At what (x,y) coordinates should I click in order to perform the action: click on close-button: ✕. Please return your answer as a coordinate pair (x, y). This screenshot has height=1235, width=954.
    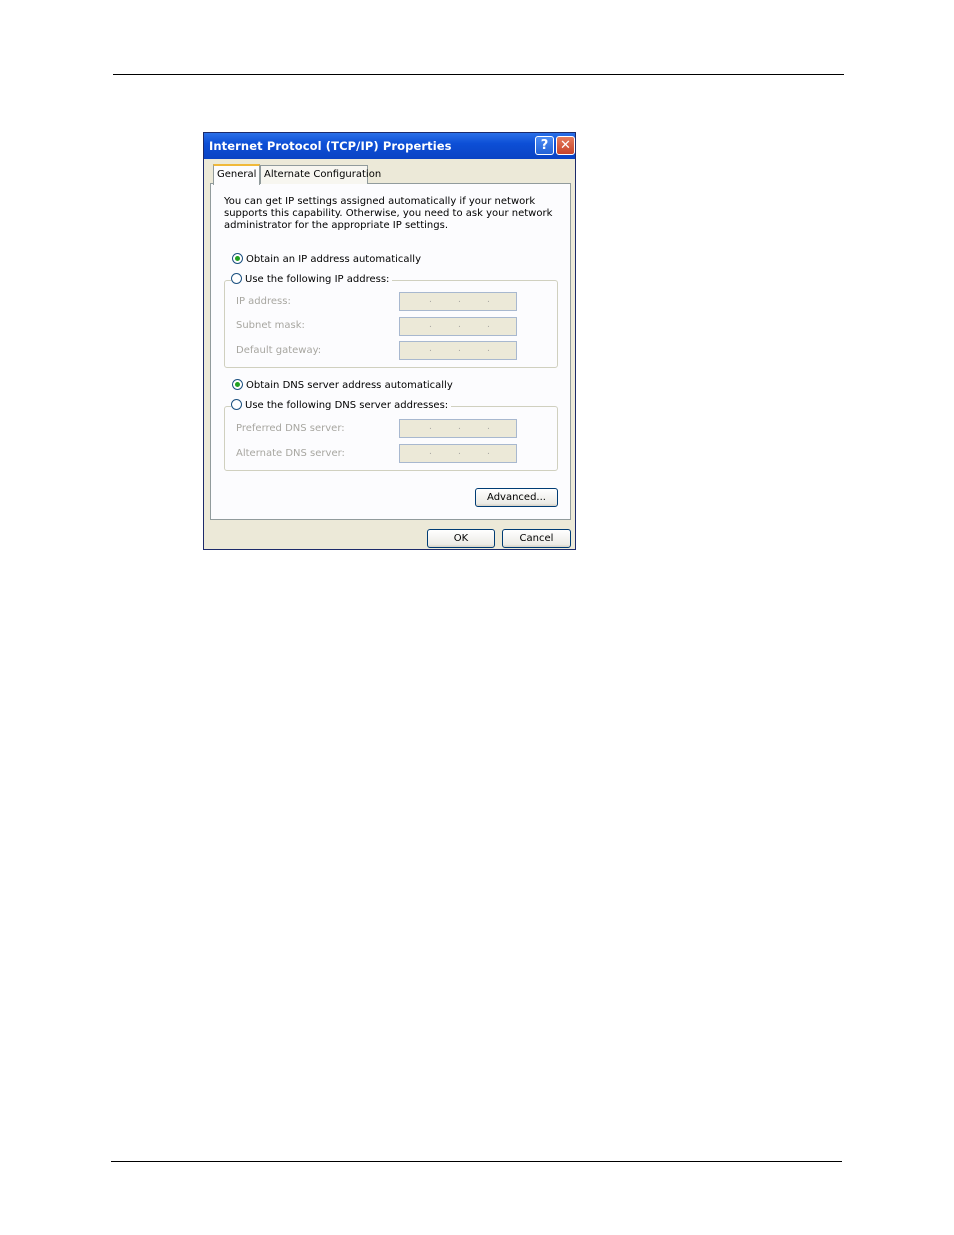
    Looking at the image, I should click on (565, 145).